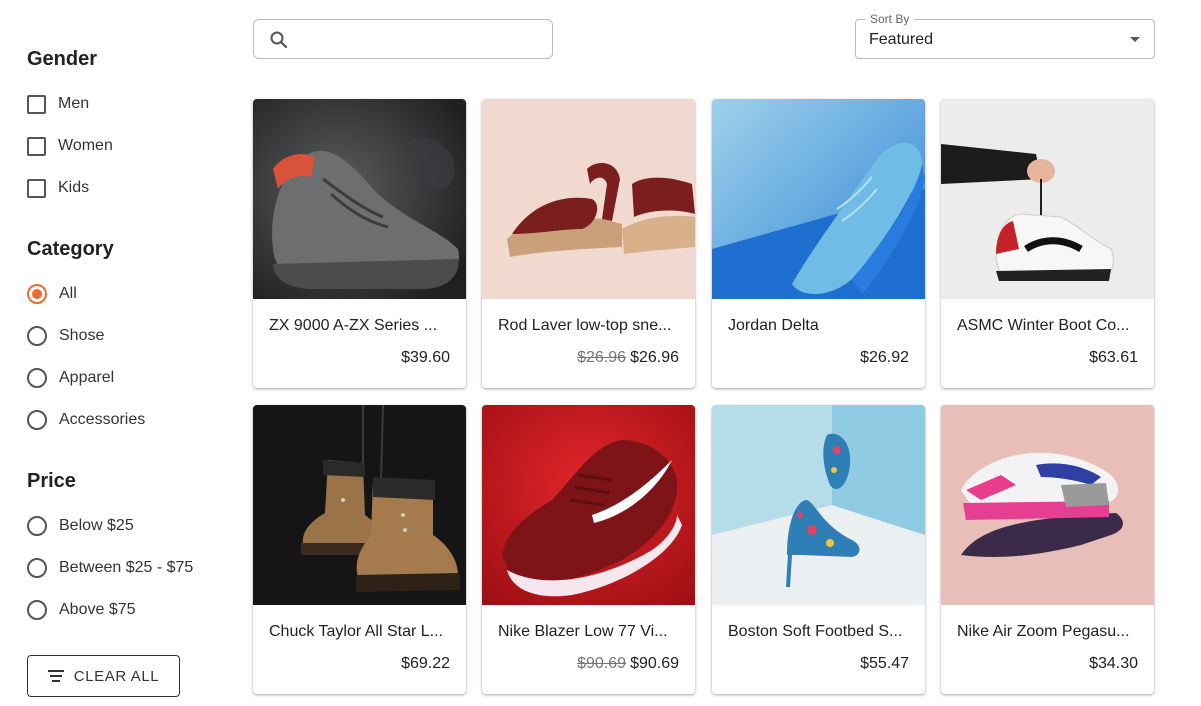  Describe the element at coordinates (1005, 35) in the screenshot. I see `sort-select: Sort By Featured` at that location.